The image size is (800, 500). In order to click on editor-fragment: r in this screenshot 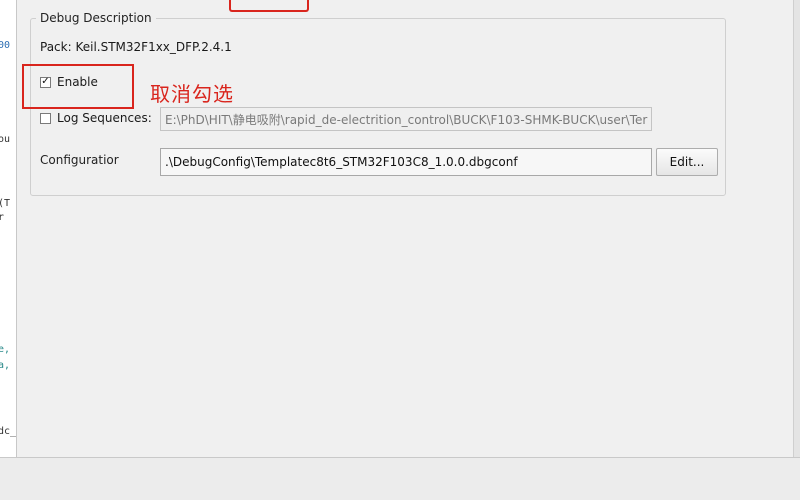, I will do `click(2, 217)`.